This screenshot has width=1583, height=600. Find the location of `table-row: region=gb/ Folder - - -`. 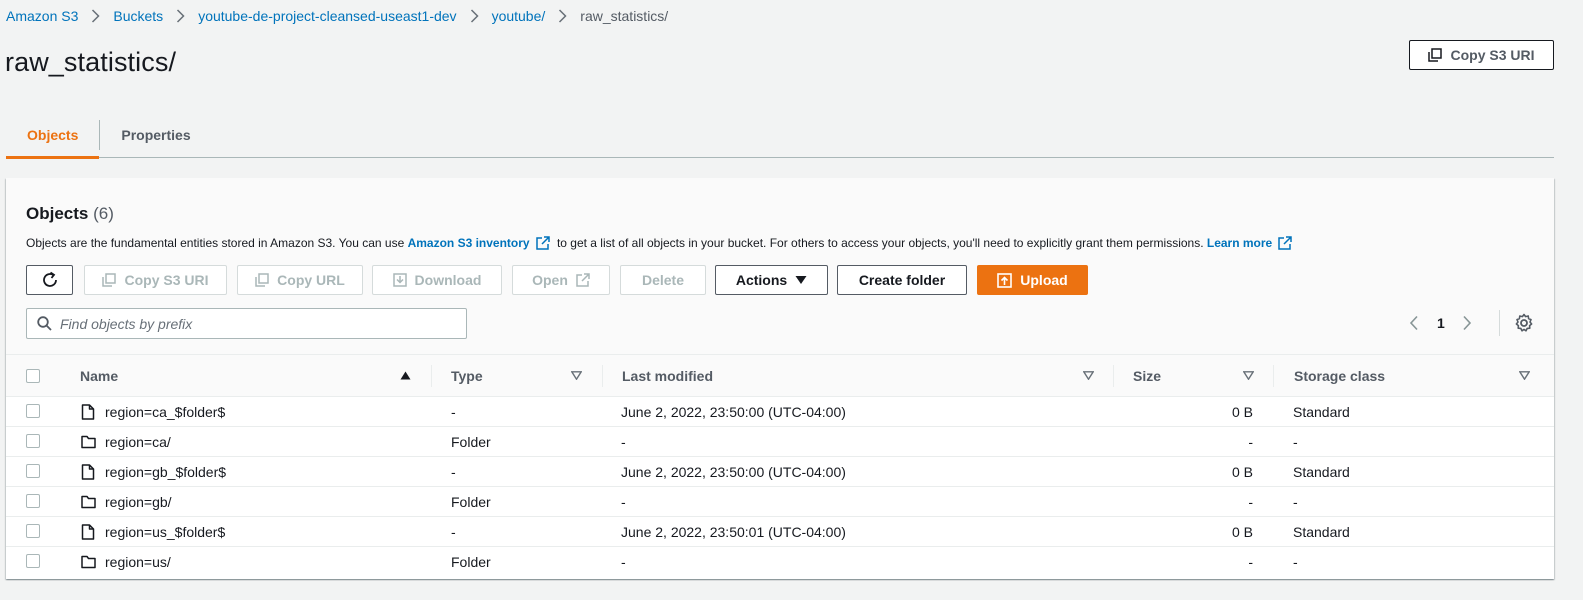

table-row: region=gb/ Folder - - - is located at coordinates (780, 502).